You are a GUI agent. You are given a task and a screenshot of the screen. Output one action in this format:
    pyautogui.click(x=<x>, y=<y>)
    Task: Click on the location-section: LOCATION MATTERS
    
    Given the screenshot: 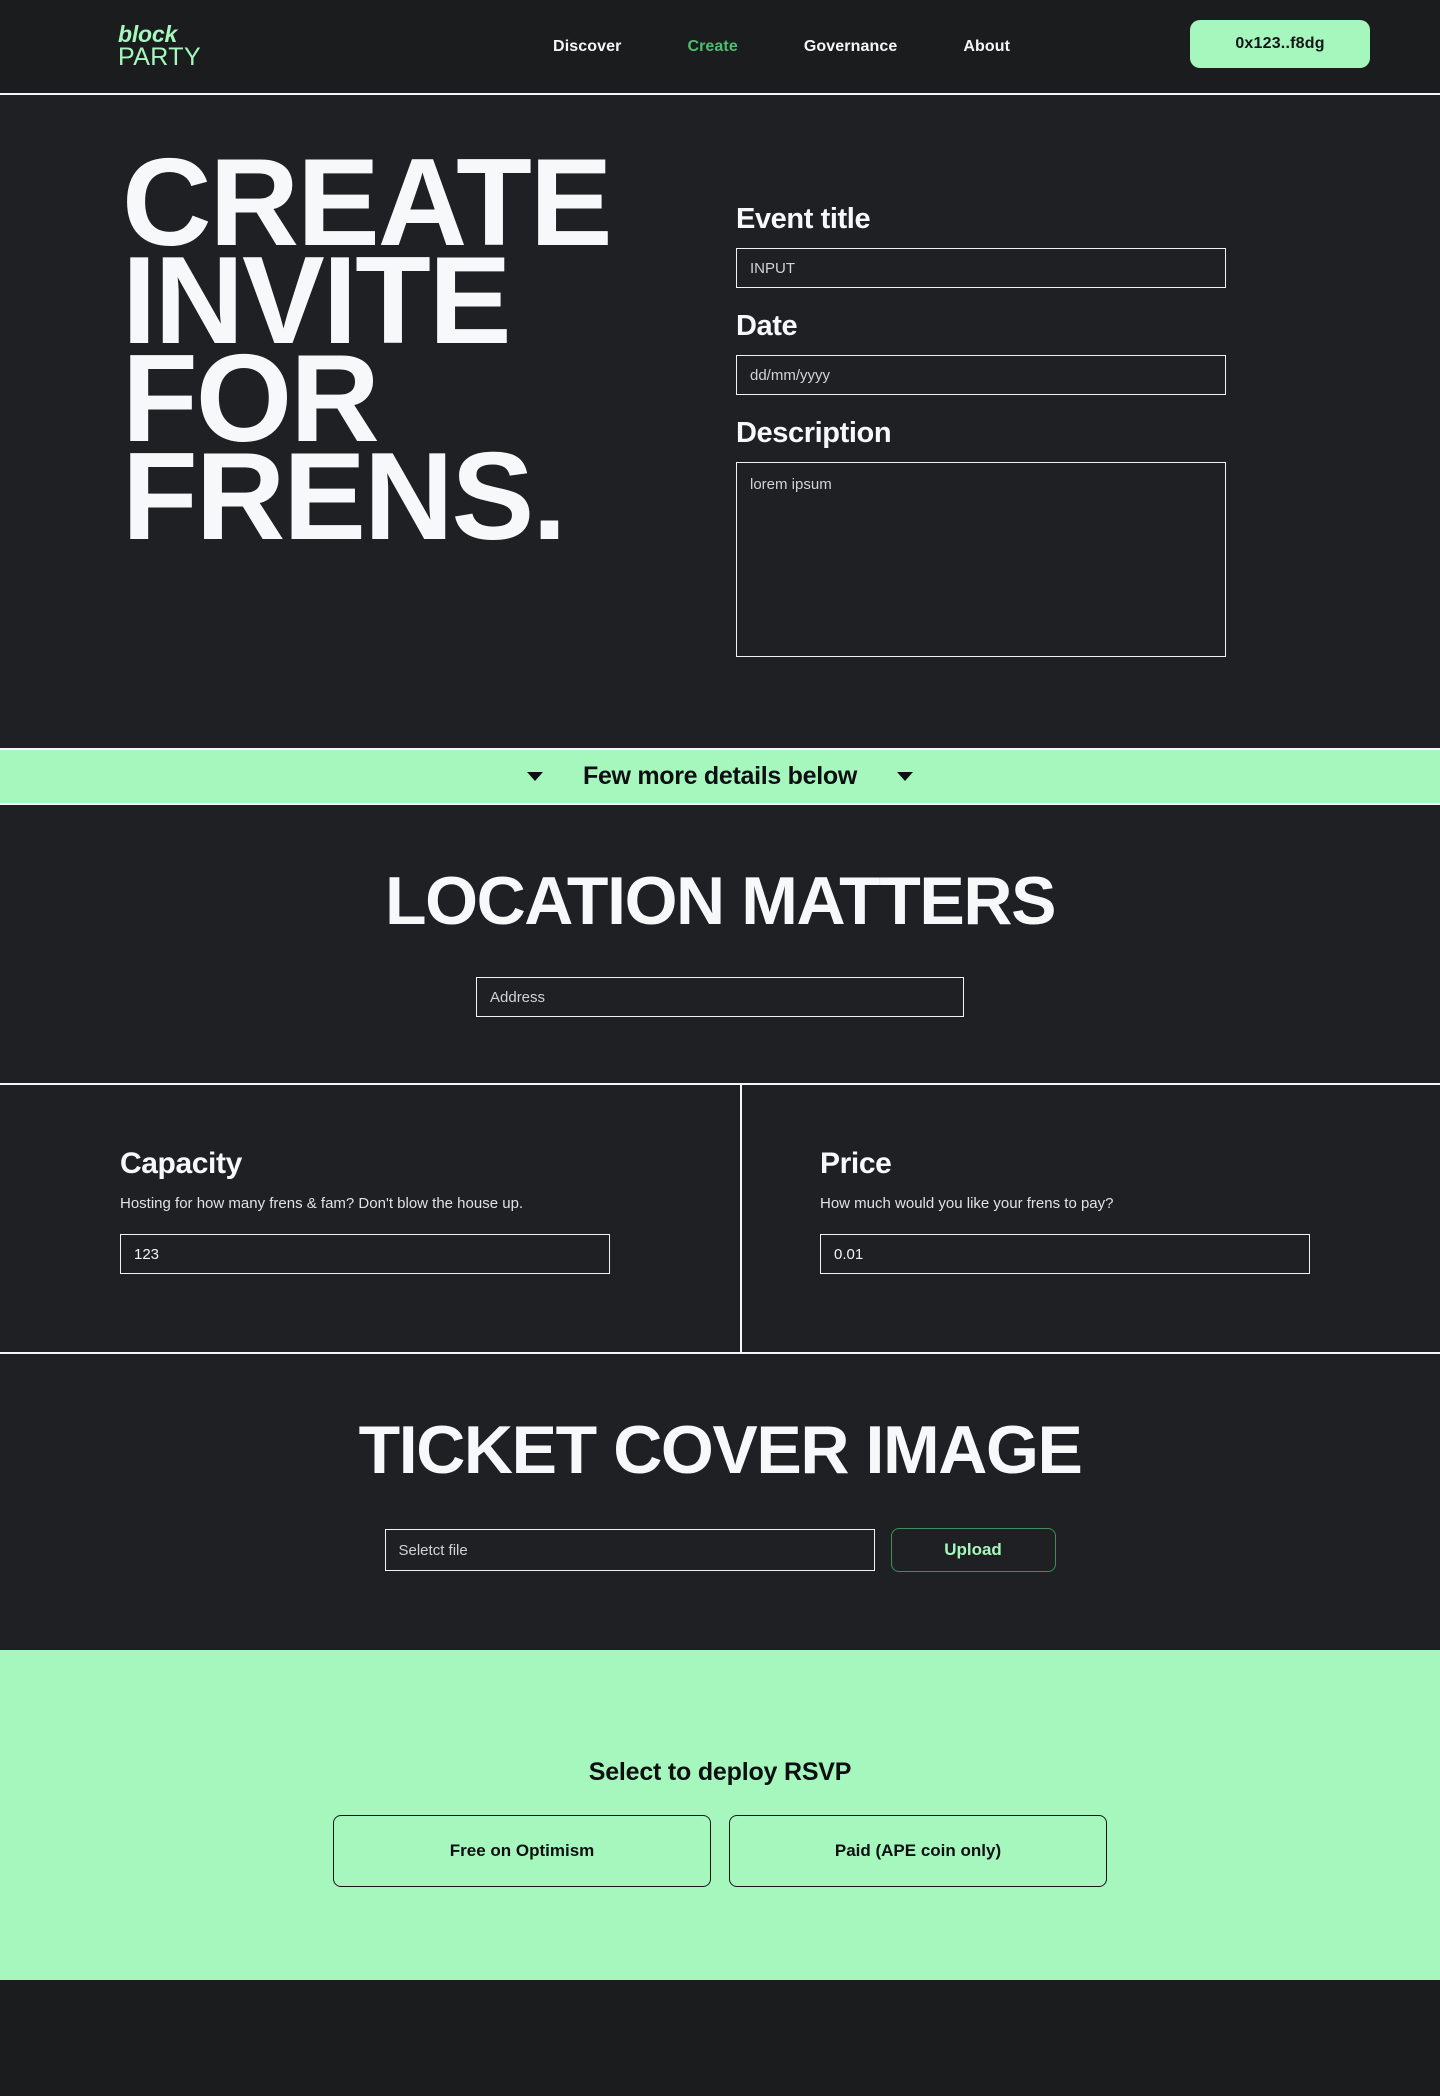 What is the action you would take?
    pyautogui.click(x=720, y=945)
    